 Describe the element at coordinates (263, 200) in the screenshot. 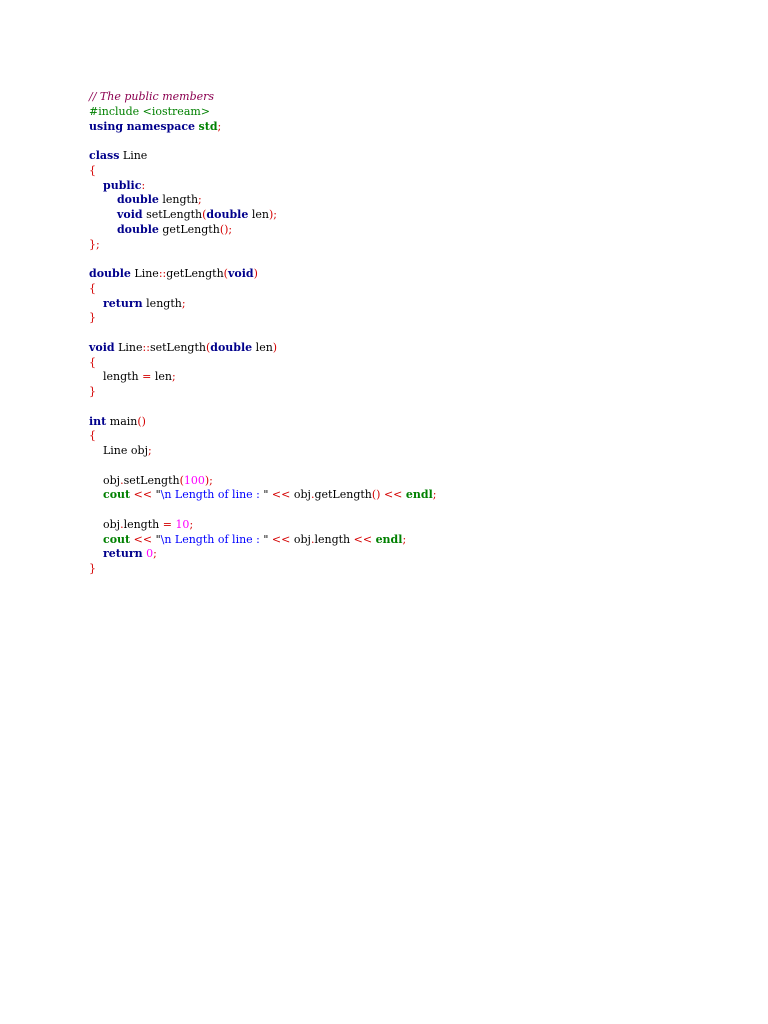

I see `code-line: double length;` at that location.